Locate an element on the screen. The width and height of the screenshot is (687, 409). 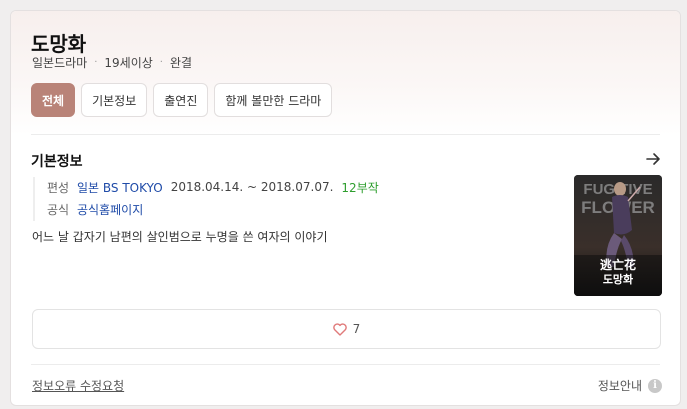
poster-title-ko: 도망화 is located at coordinates (618, 279).